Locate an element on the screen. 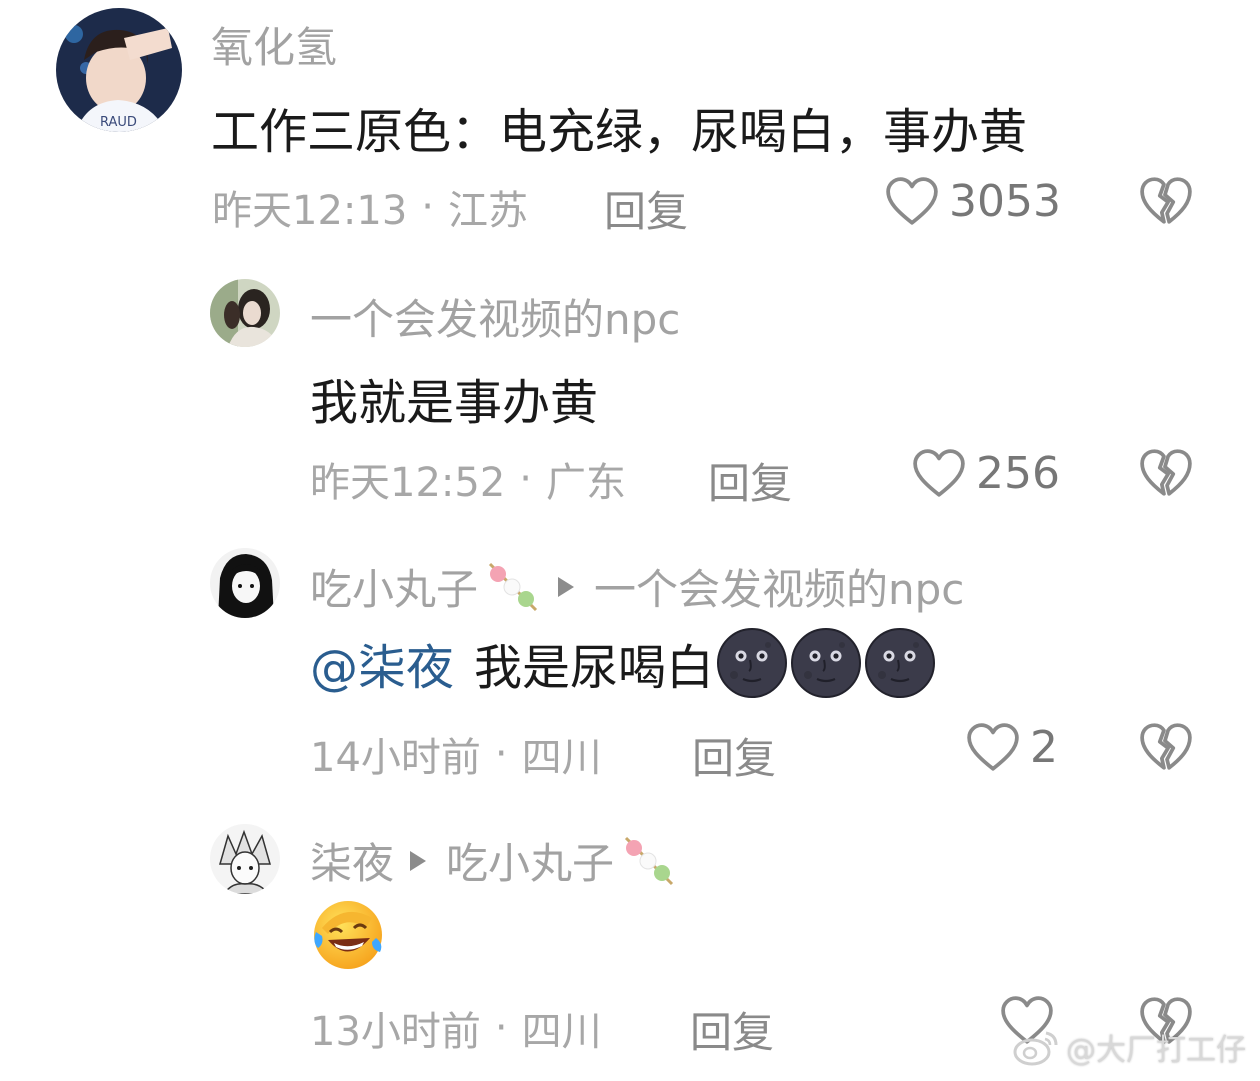 Image resolution: width=1260 pixels, height=1081 pixels. comment-text is located at coordinates (348, 935).